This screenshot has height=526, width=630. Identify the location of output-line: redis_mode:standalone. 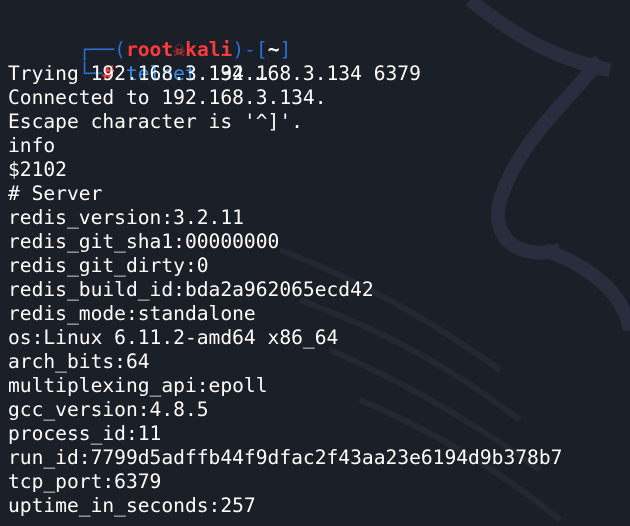
(132, 313).